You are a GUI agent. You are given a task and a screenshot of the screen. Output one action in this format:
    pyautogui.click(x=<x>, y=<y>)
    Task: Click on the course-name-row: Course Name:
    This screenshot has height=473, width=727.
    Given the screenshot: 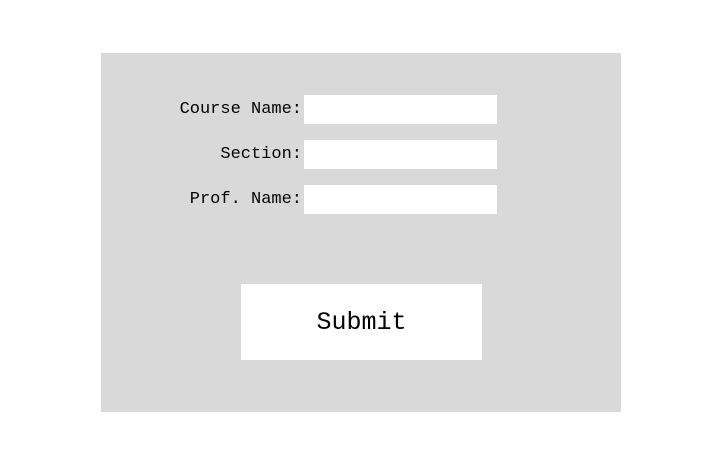 What is the action you would take?
    pyautogui.click(x=361, y=109)
    